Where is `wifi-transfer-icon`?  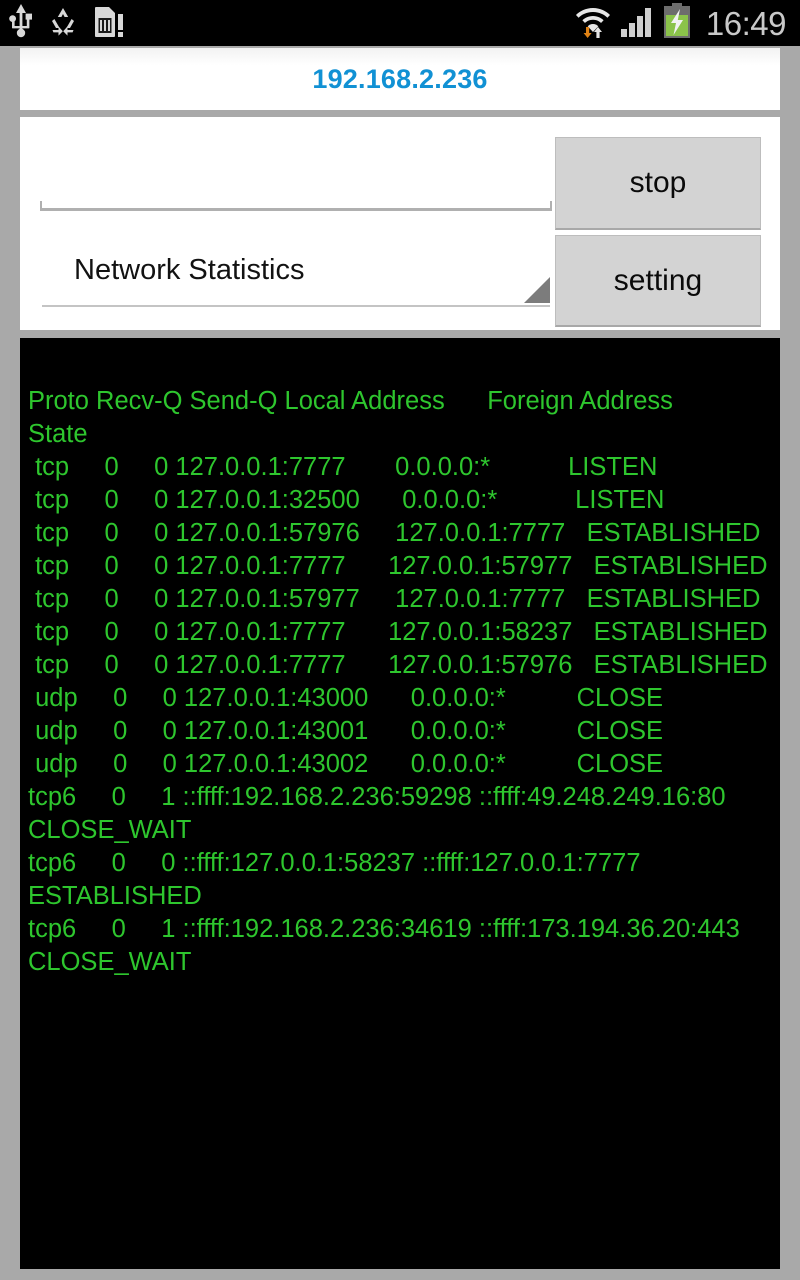
wifi-transfer-icon is located at coordinates (593, 23).